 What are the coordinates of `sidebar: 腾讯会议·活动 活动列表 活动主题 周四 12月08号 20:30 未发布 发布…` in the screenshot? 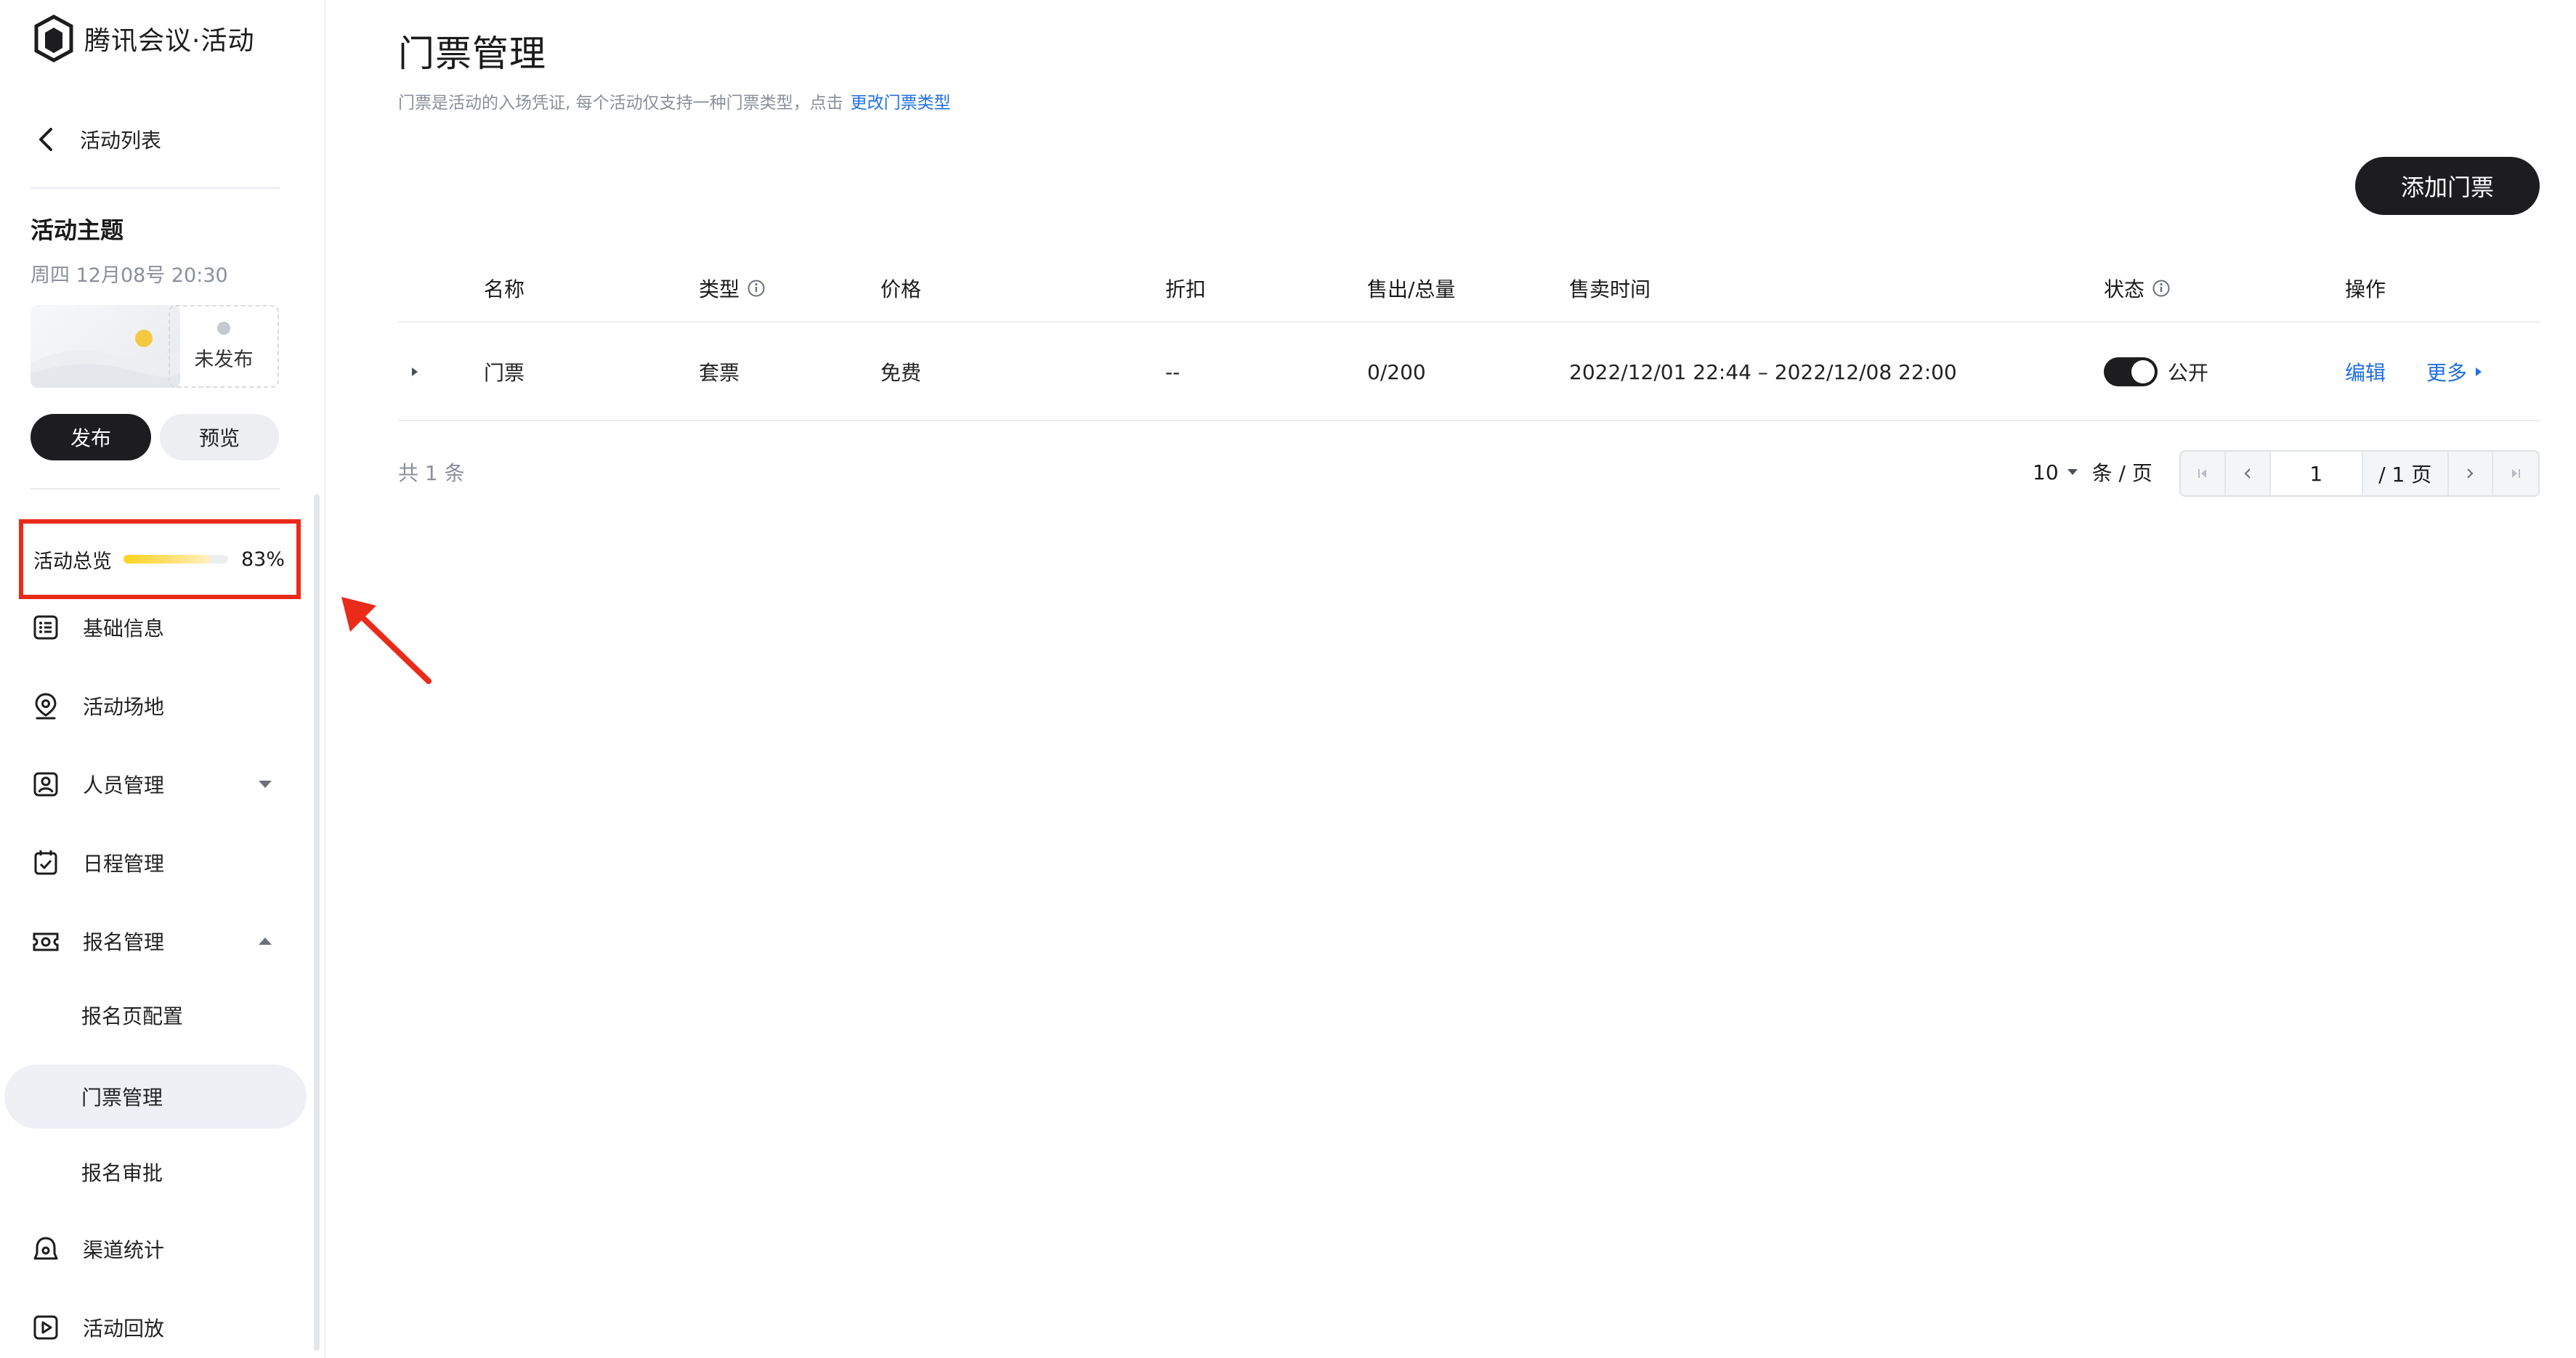 It's located at (162, 679).